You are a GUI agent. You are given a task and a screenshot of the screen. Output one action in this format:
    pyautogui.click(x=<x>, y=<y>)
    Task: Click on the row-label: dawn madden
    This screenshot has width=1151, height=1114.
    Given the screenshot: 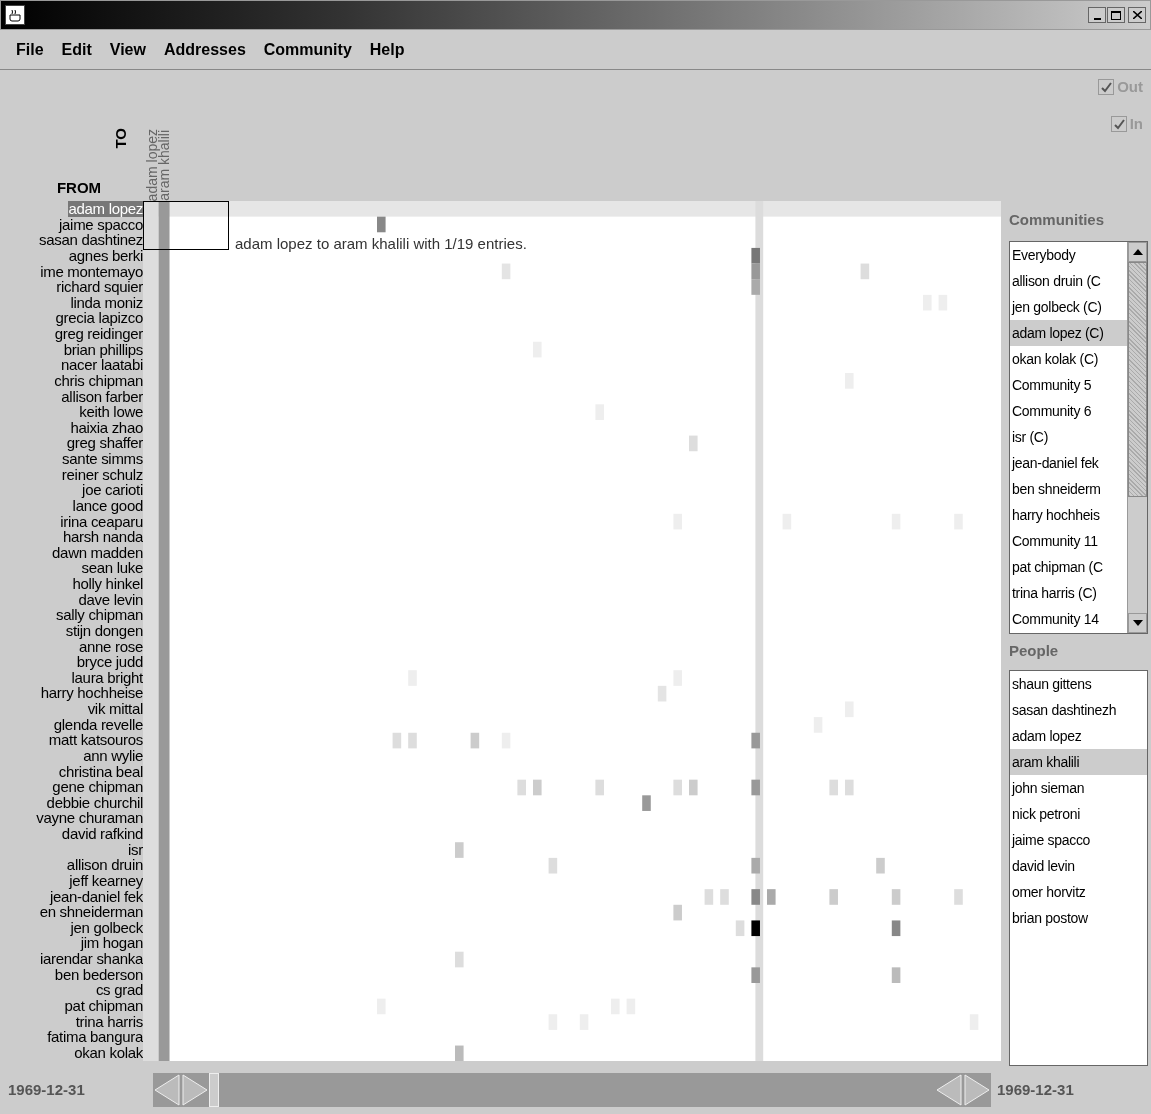 What is the action you would take?
    pyautogui.click(x=97, y=552)
    